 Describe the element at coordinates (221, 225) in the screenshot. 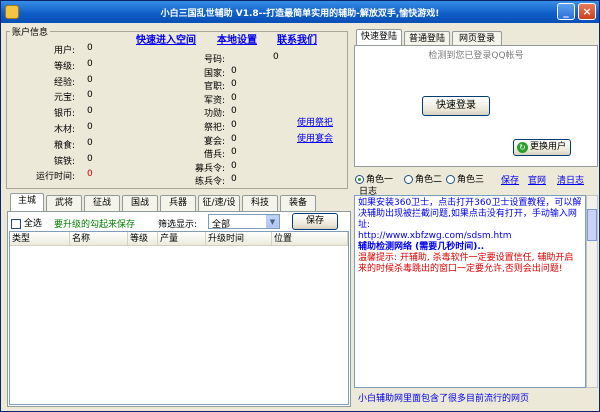

I see `filter-value: 全部` at that location.